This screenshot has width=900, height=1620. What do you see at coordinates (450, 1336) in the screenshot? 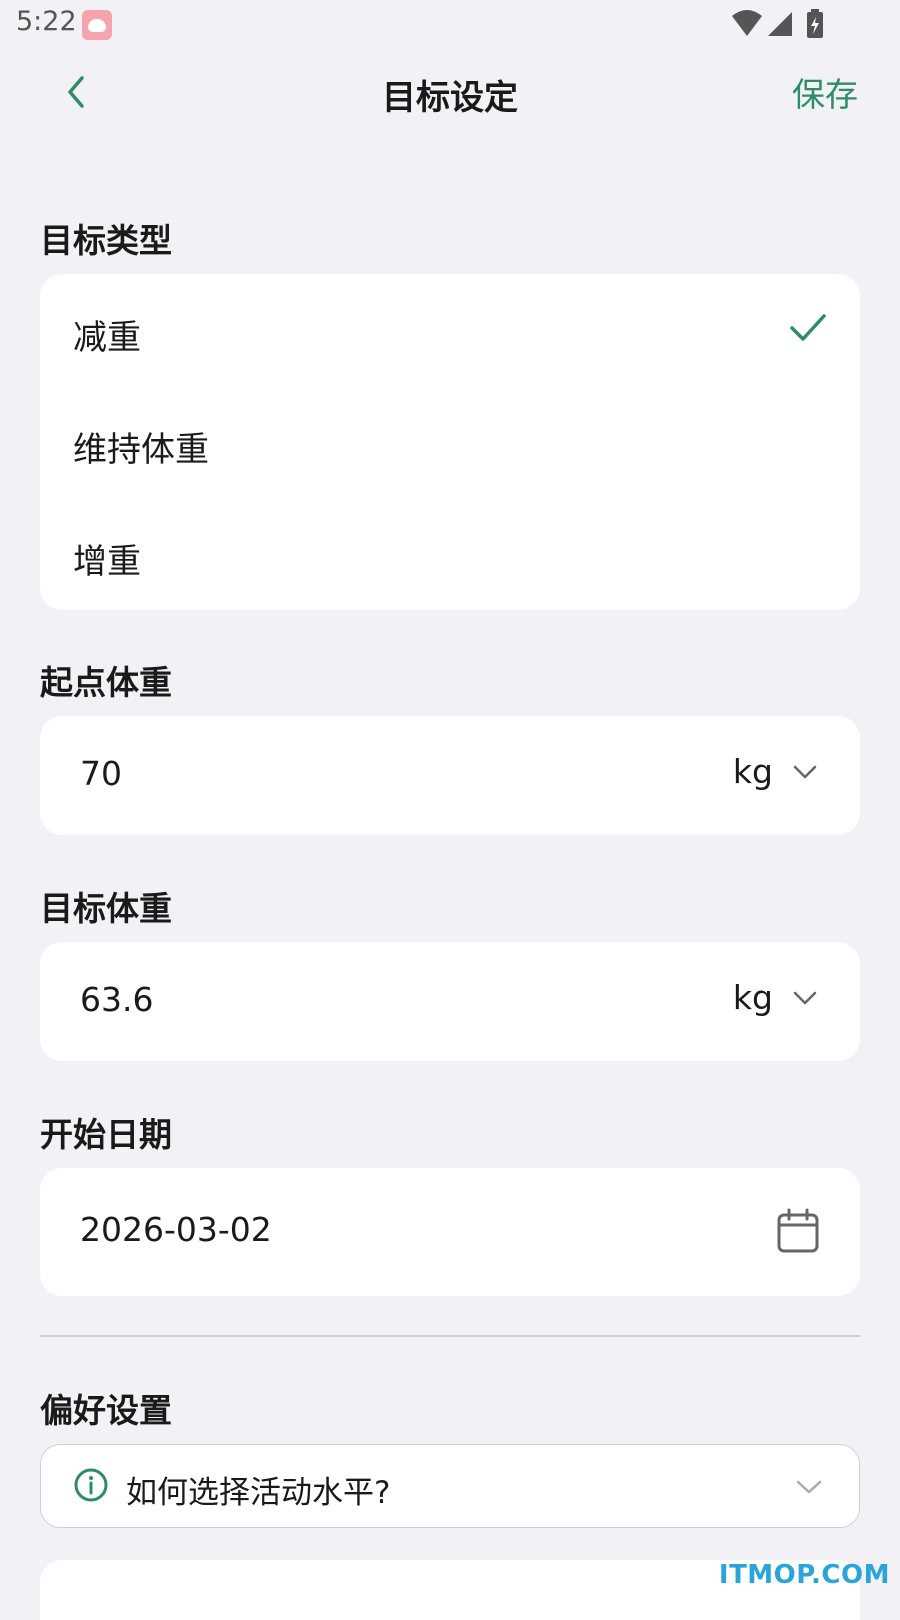
I see `section-divider` at bounding box center [450, 1336].